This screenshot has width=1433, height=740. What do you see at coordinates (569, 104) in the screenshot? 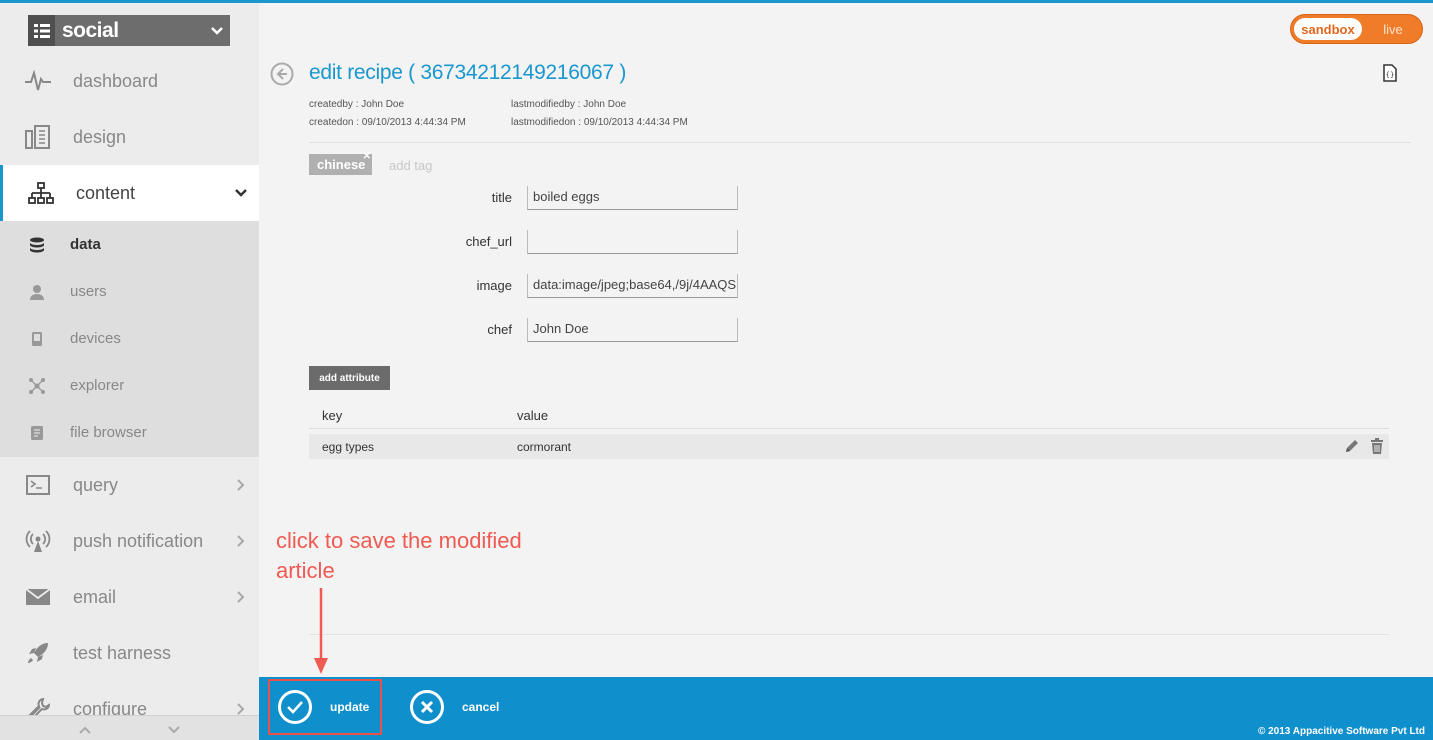
I see `last-modified-by: lastmodifiedby : John Doe` at bounding box center [569, 104].